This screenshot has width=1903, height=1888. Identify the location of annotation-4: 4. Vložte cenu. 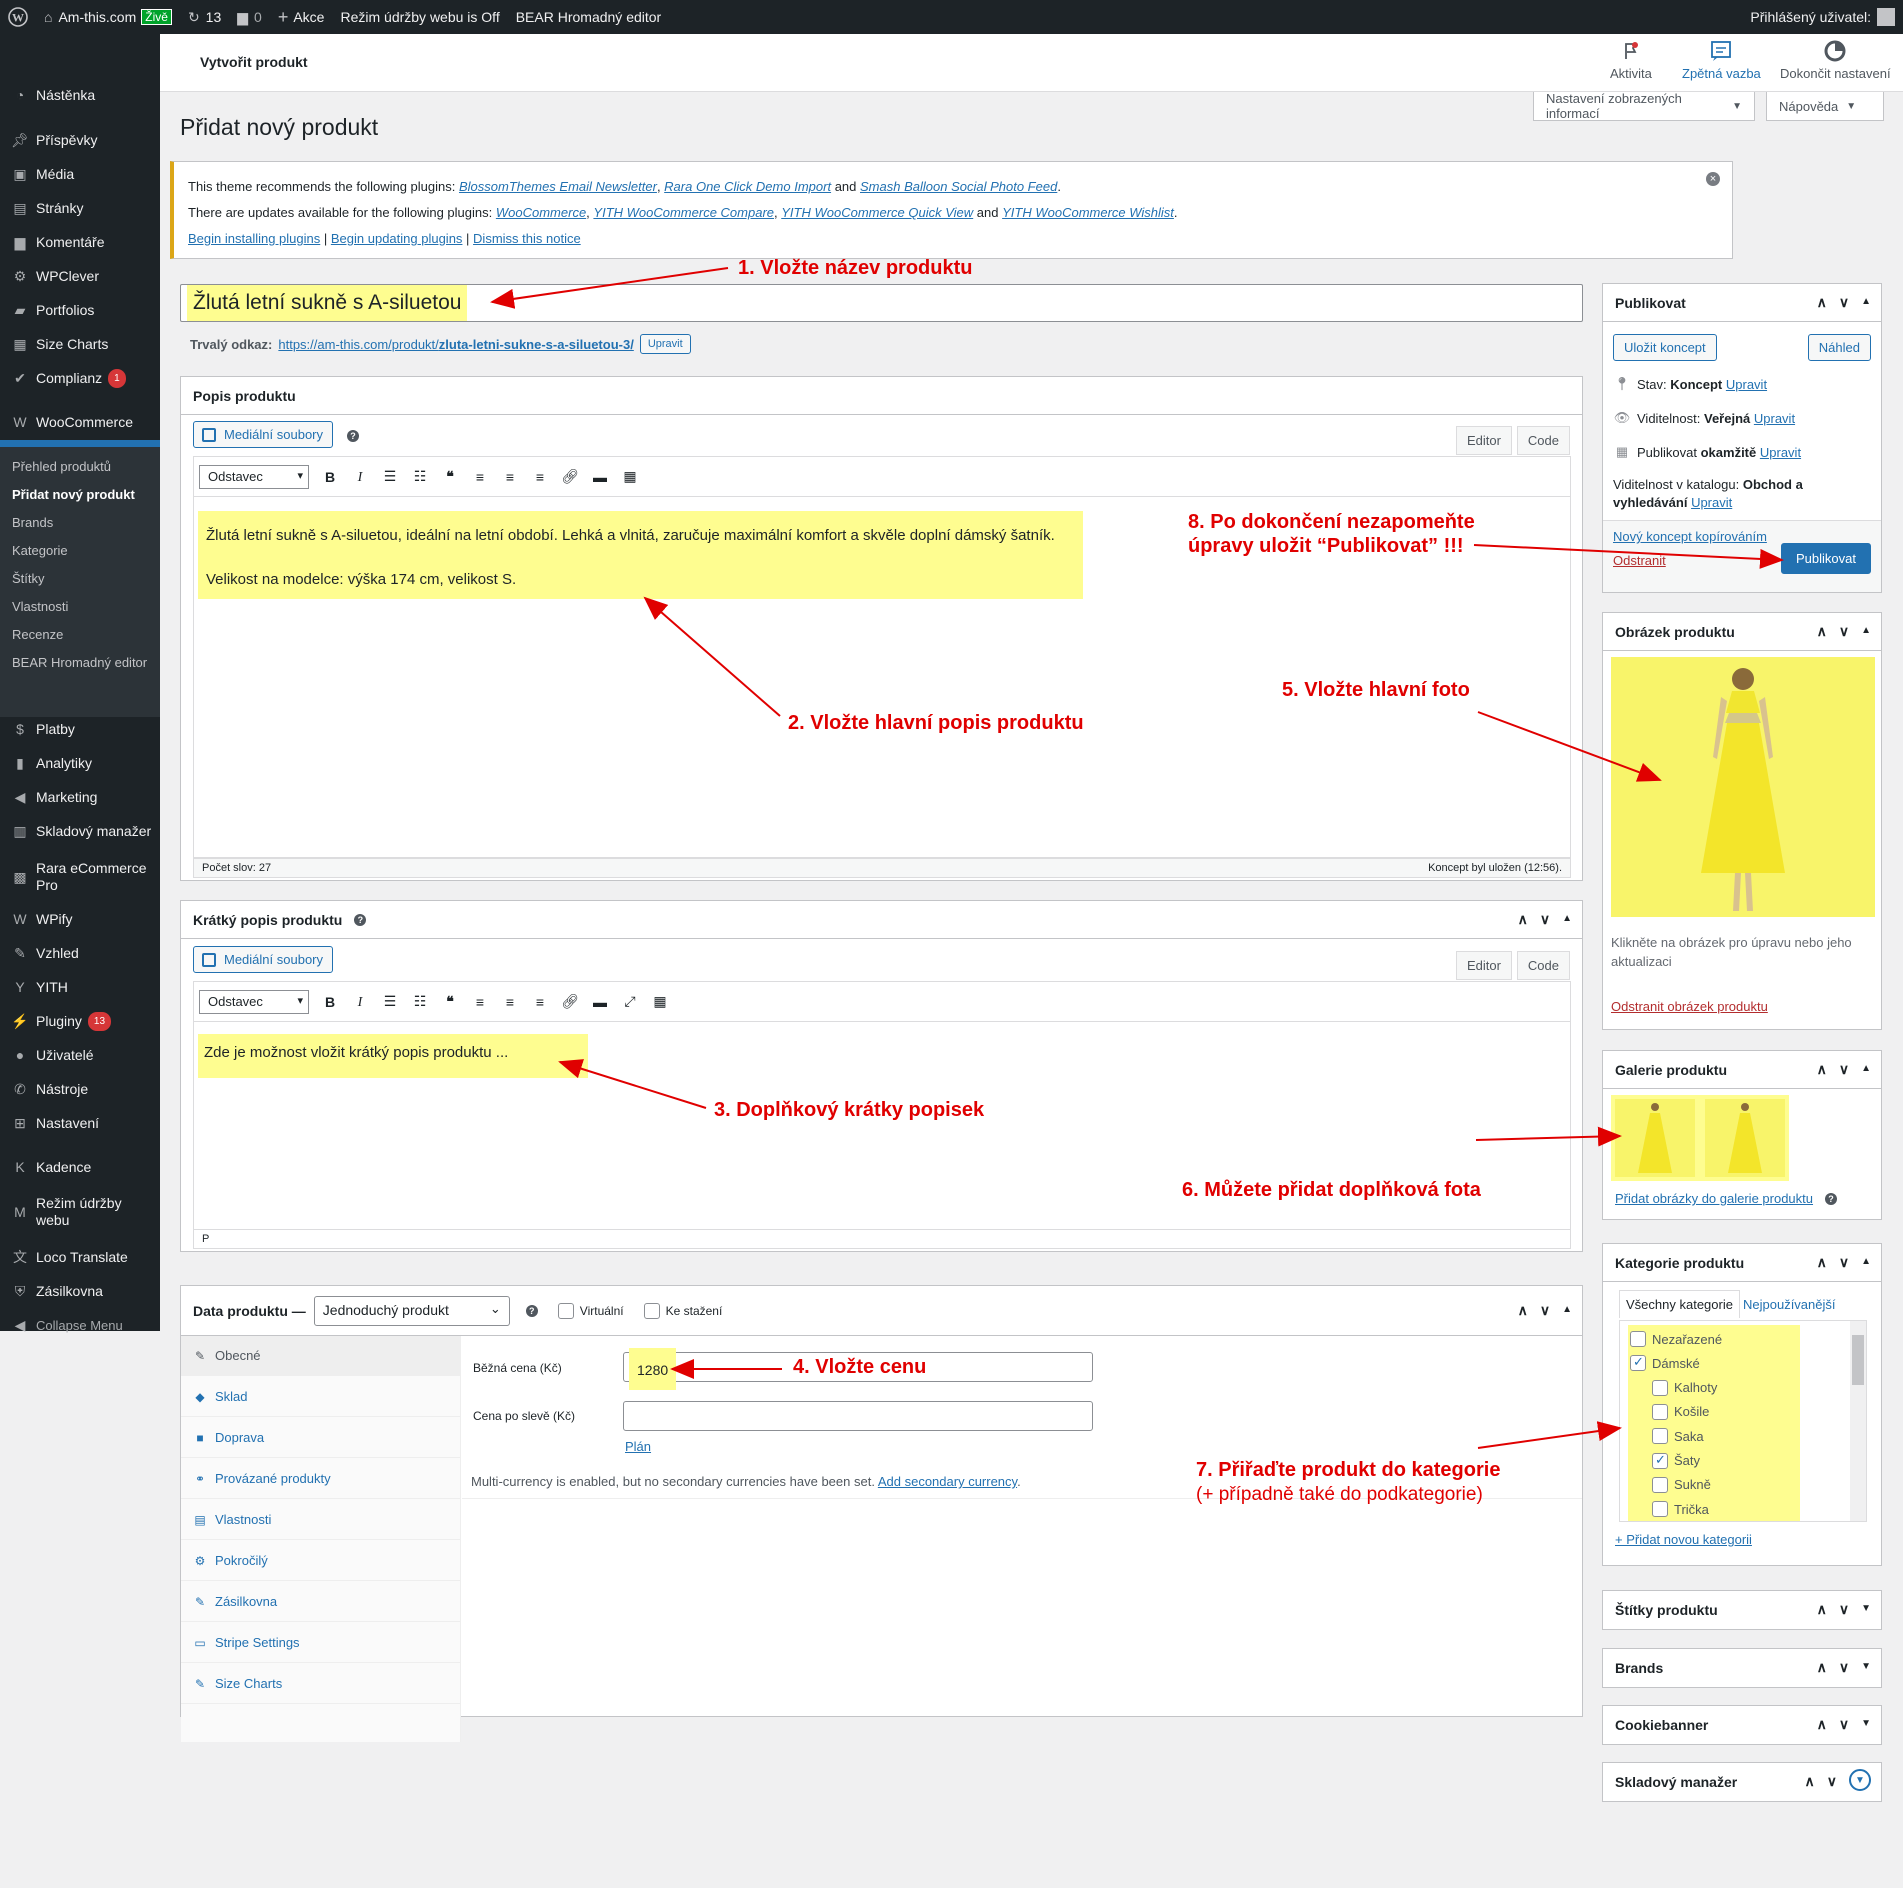
(860, 1367).